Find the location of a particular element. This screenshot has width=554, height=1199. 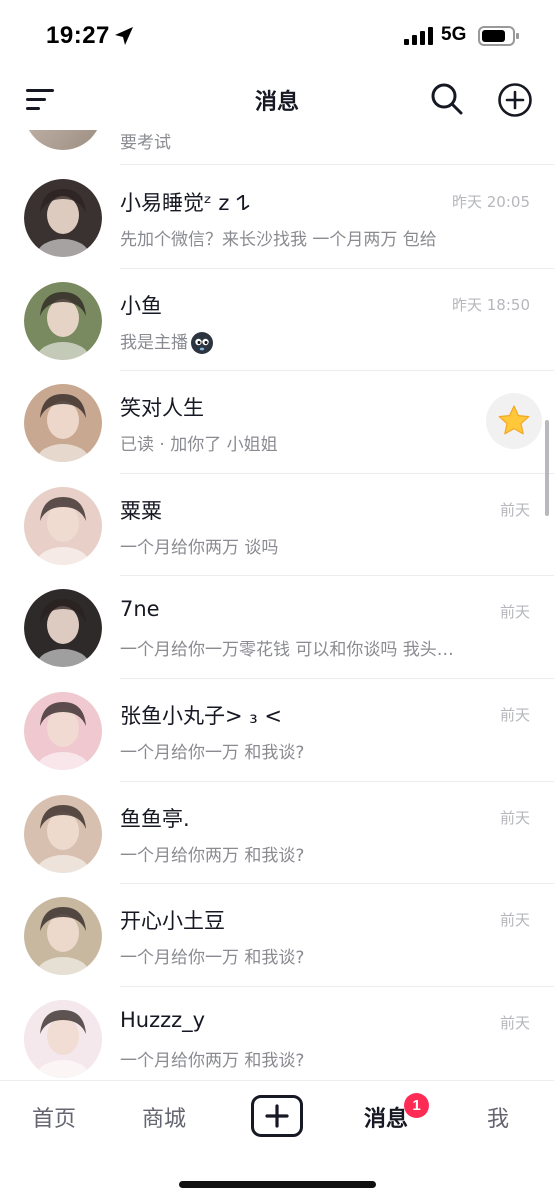

message-preview: 要考试 is located at coordinates (145, 143).